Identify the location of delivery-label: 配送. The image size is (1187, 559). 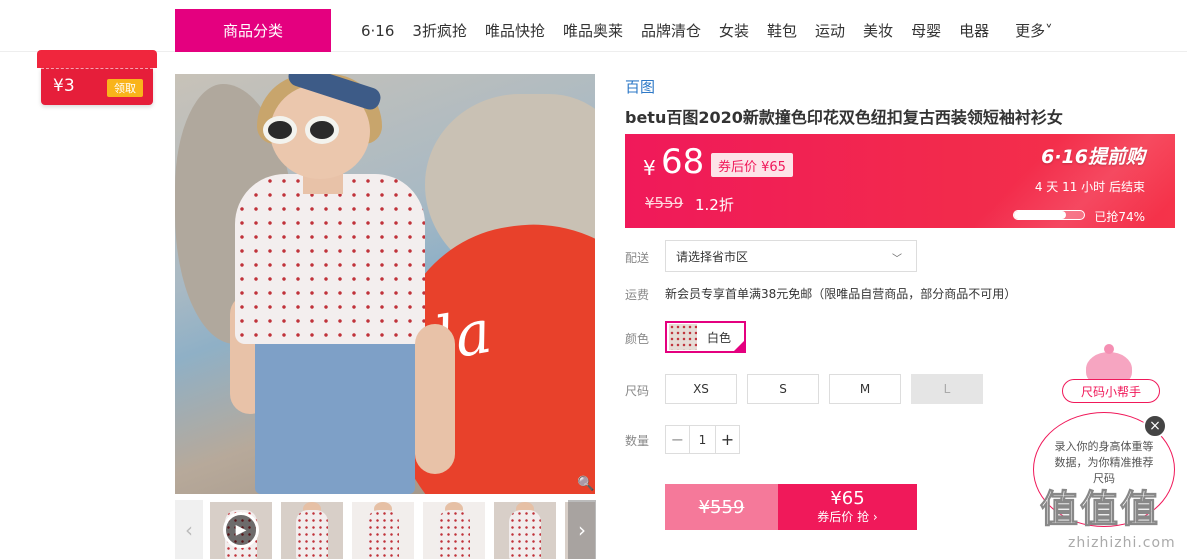
(637, 258).